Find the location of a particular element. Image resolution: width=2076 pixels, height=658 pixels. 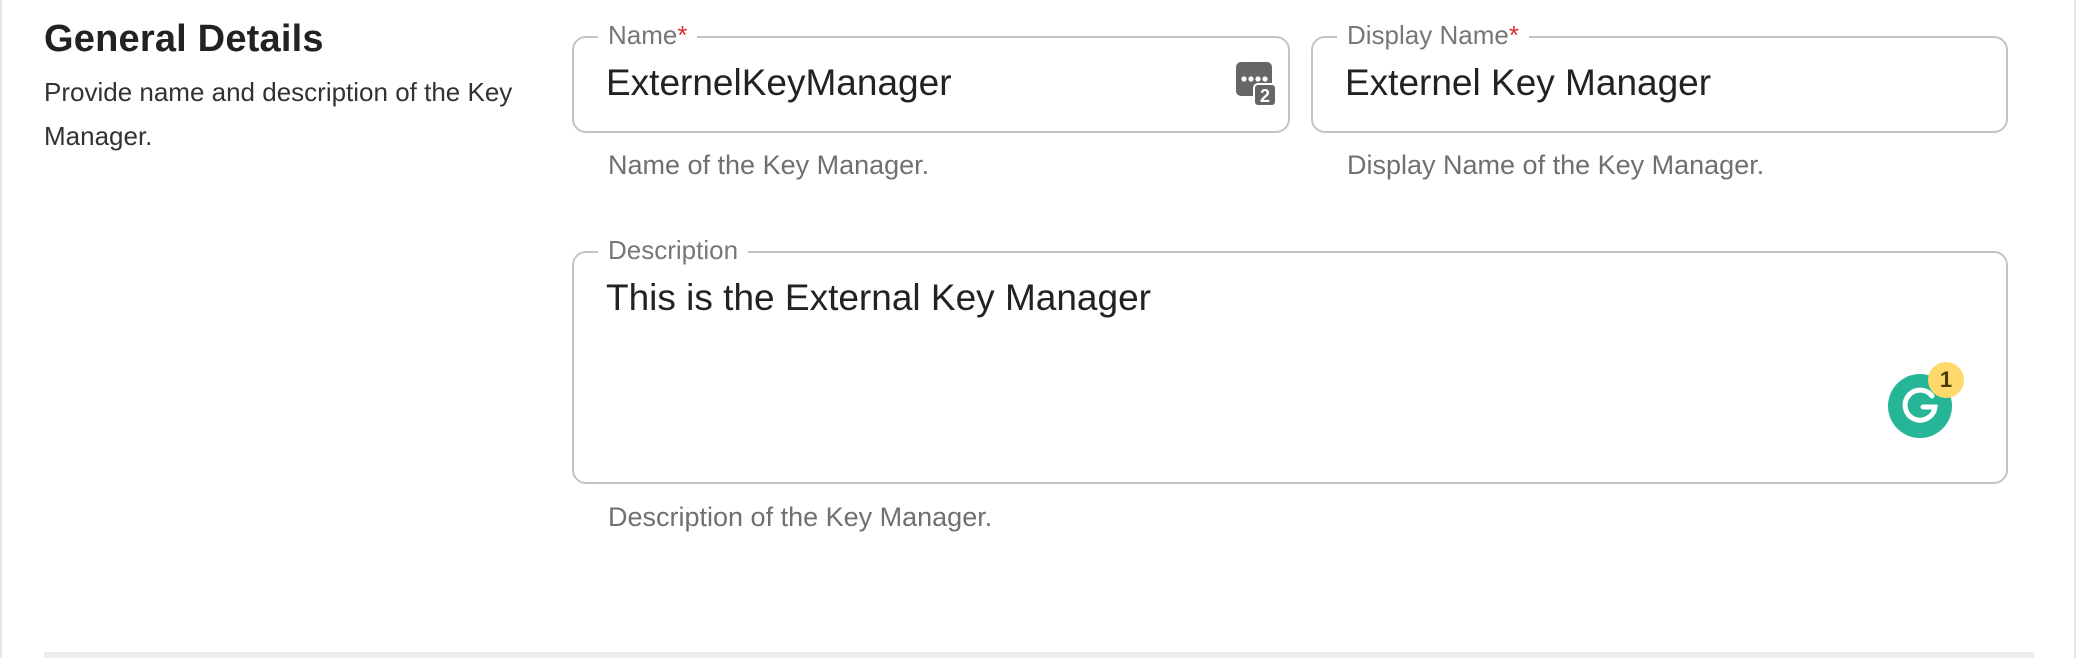

name-input: ExternelKeyManager is located at coordinates (779, 83).